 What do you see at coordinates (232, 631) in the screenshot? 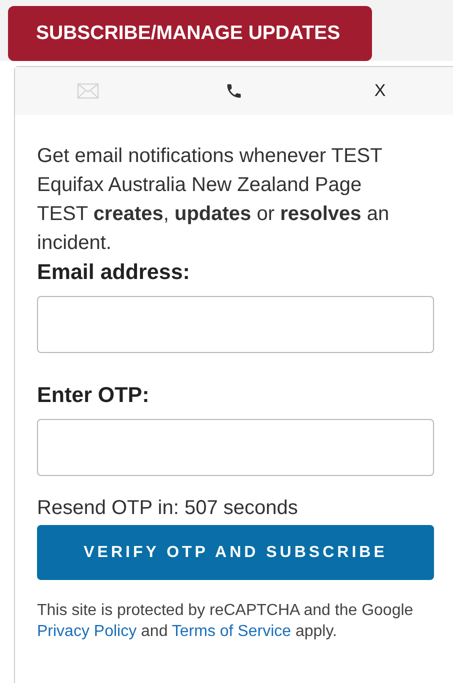
I see `terms-of-service-link: Terms of Service` at bounding box center [232, 631].